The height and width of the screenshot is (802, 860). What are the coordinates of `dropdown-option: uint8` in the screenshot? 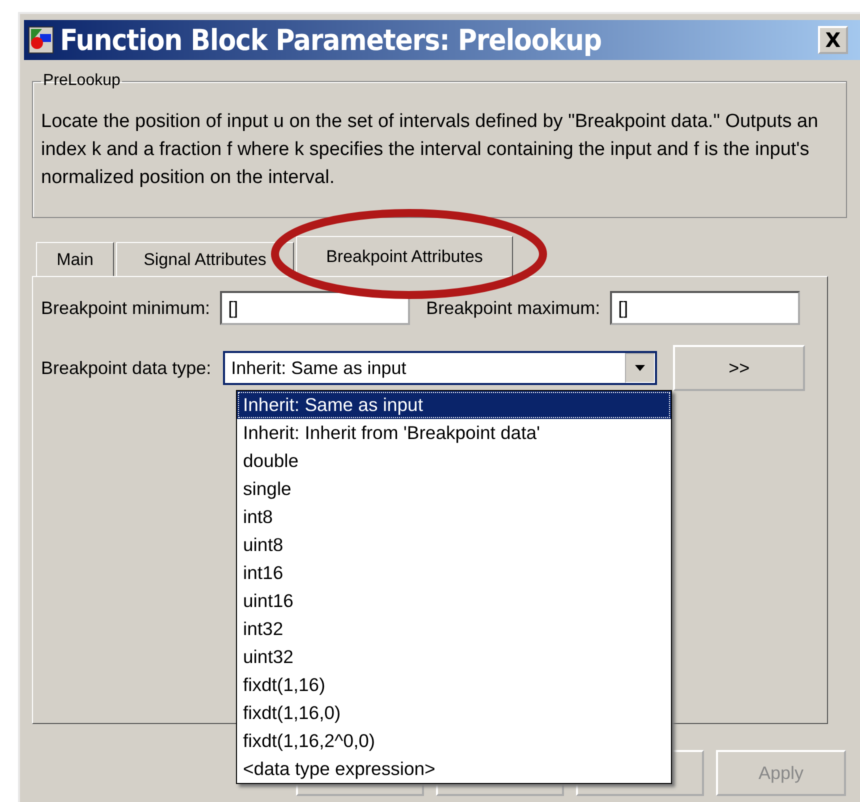 It's located at (454, 545).